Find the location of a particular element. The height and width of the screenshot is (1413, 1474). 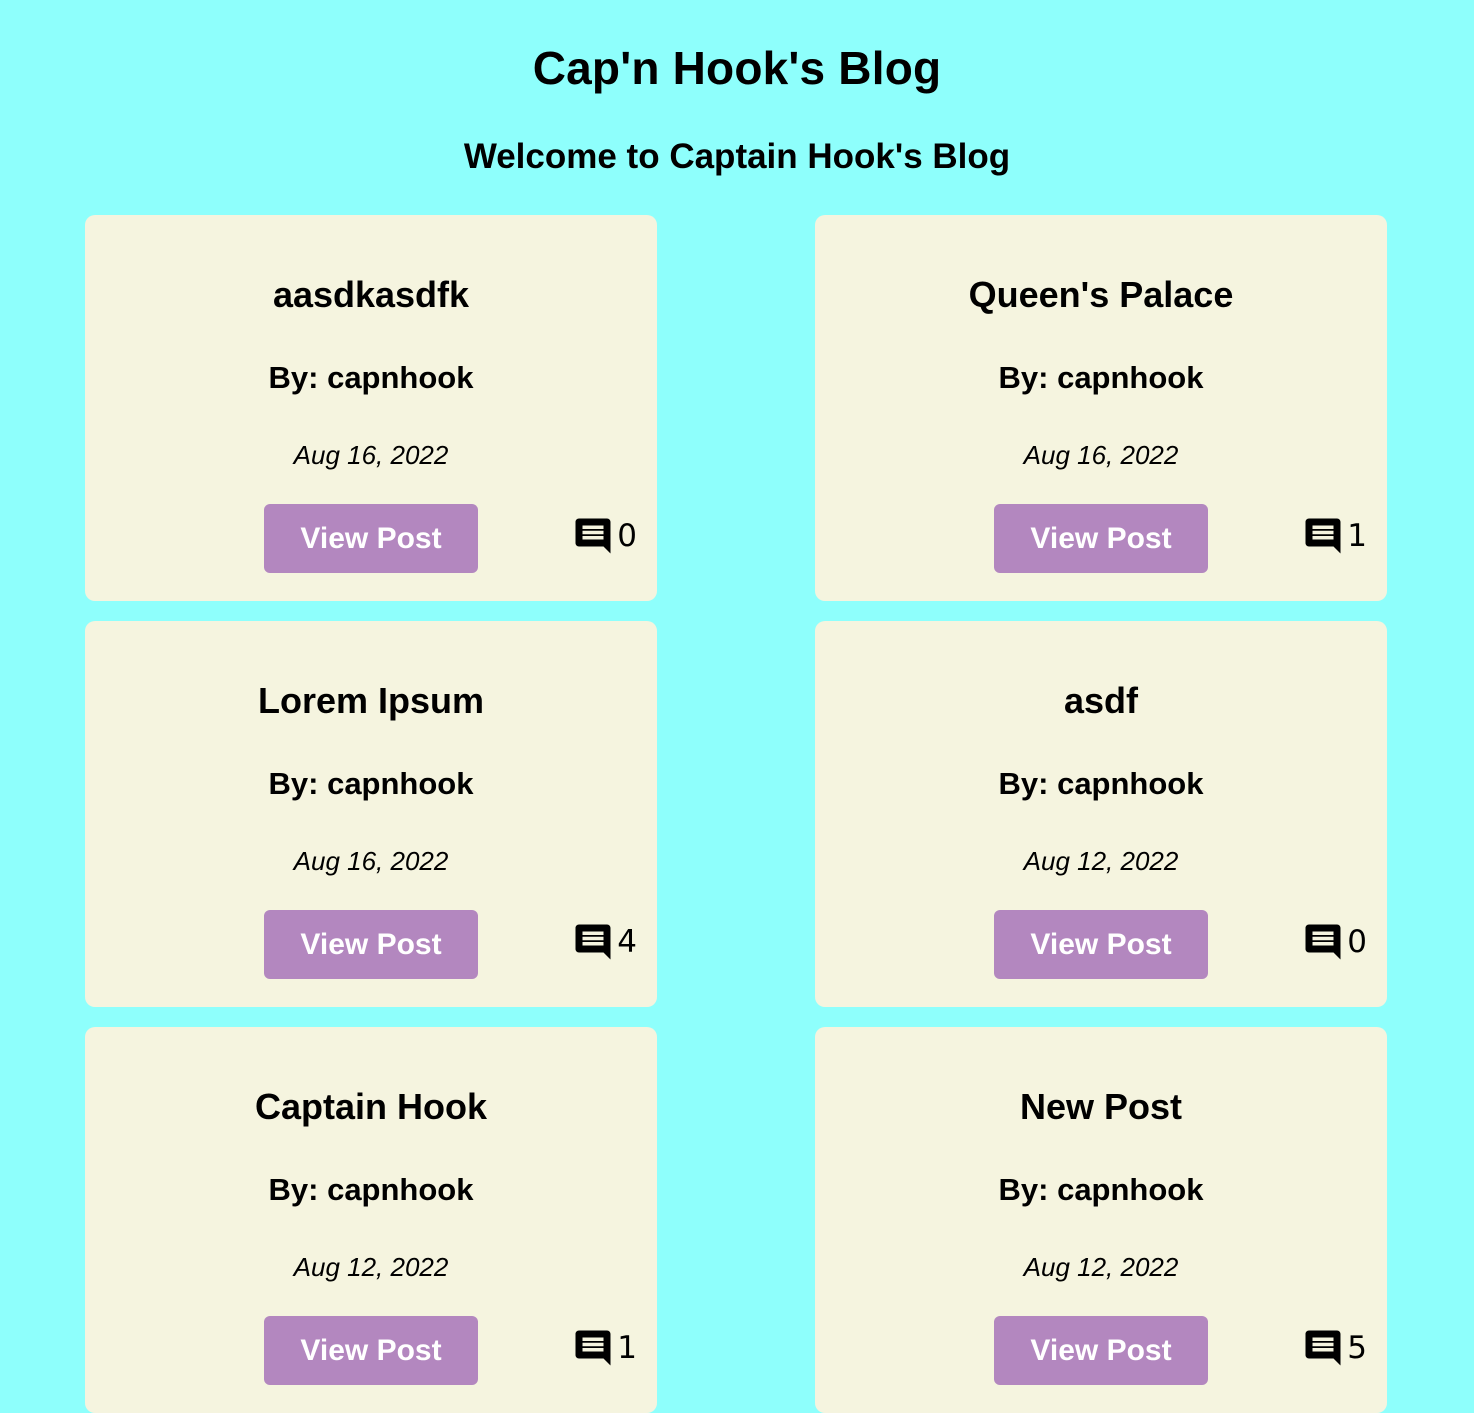

post-title: aasdkasdfk is located at coordinates (371, 294).